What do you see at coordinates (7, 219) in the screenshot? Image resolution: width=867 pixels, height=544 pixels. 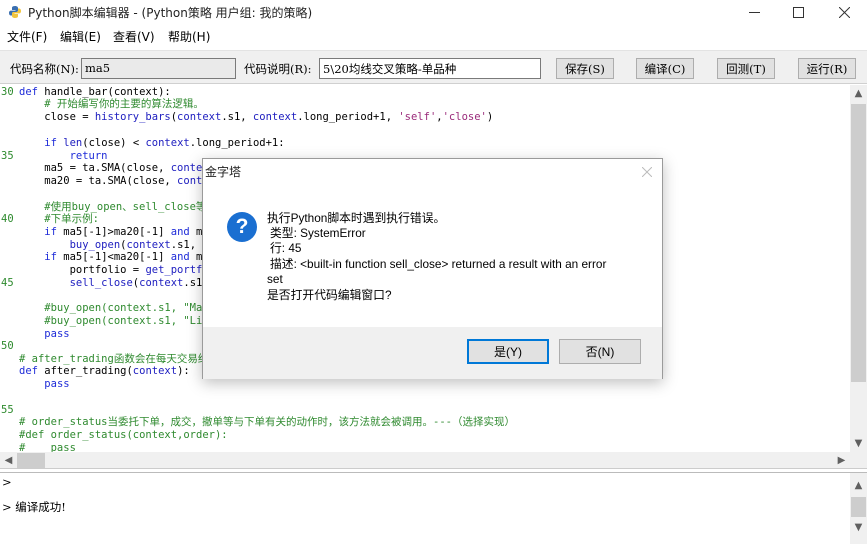 I see `line-number: 40` at bounding box center [7, 219].